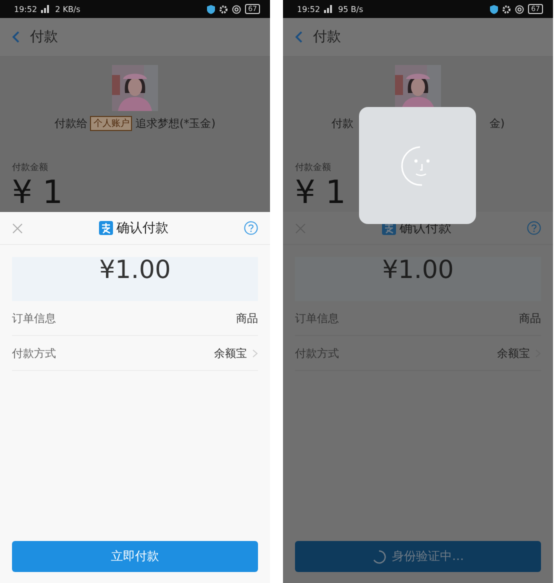  Describe the element at coordinates (17, 228) in the screenshot. I see `close-icon` at that location.